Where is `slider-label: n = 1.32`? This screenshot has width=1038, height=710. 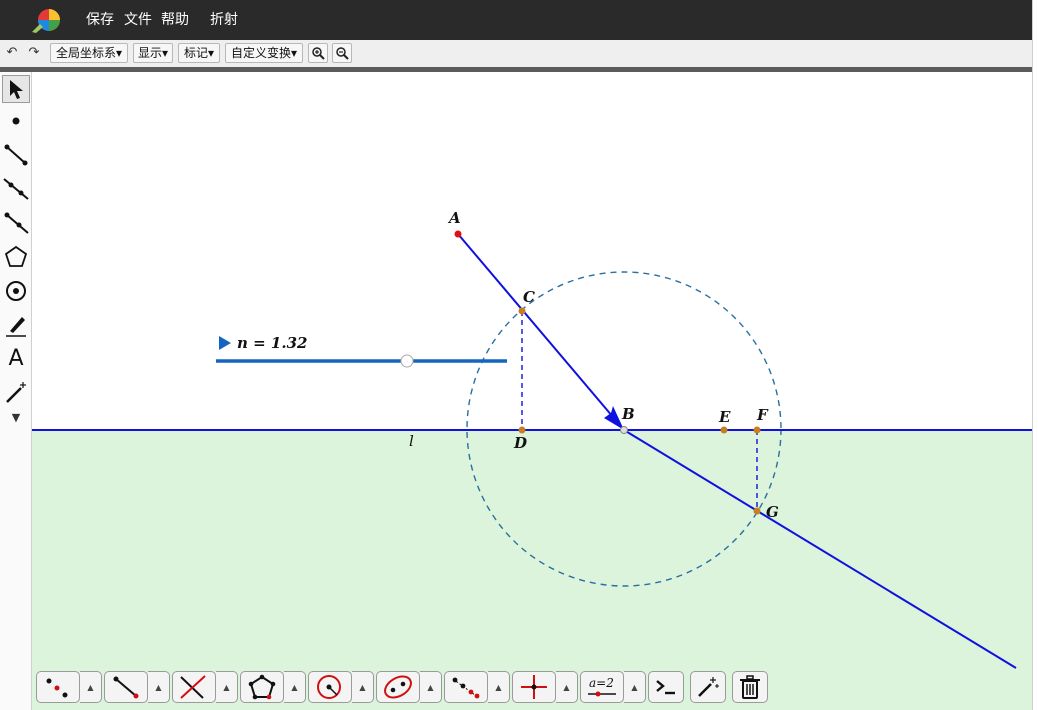 slider-label: n = 1.32 is located at coordinates (272, 343).